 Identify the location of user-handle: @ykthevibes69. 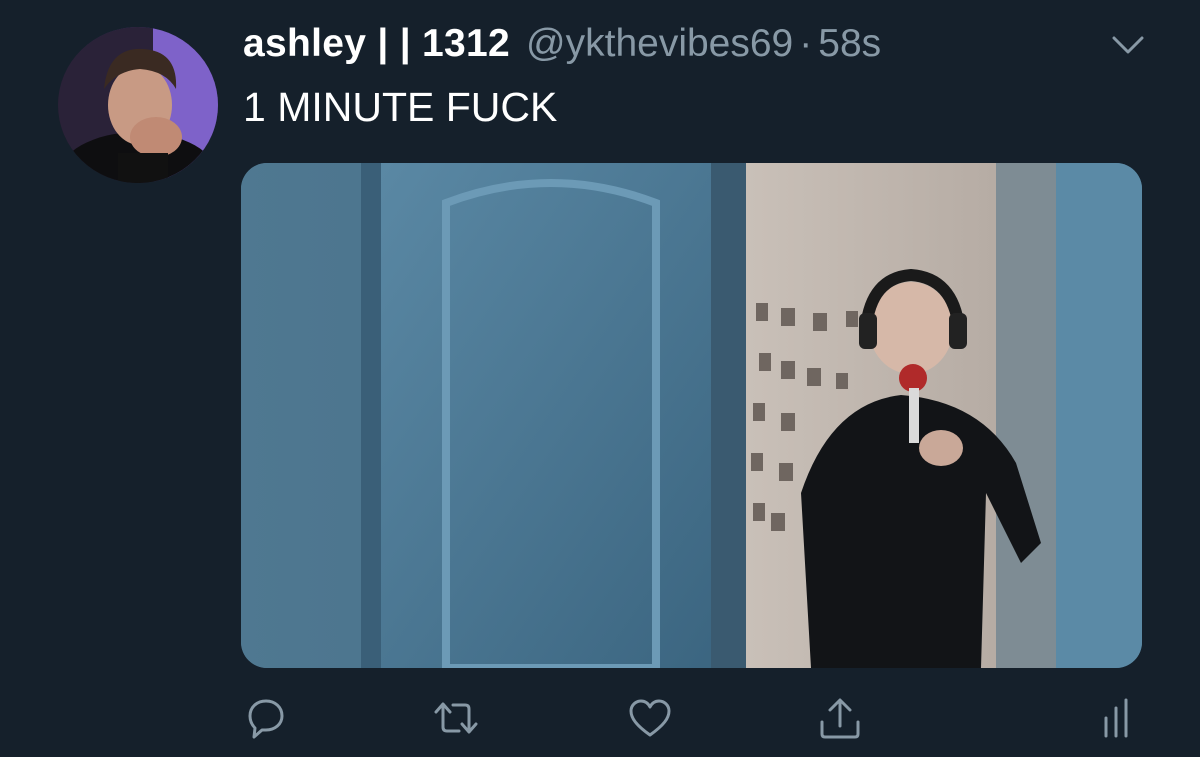
(659, 44).